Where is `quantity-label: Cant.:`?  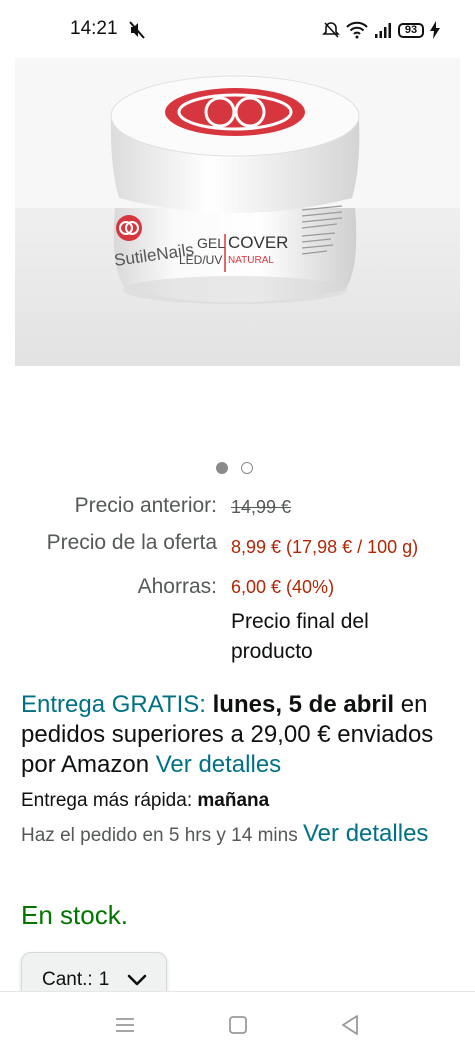
quantity-label: Cant.: is located at coordinates (67, 979).